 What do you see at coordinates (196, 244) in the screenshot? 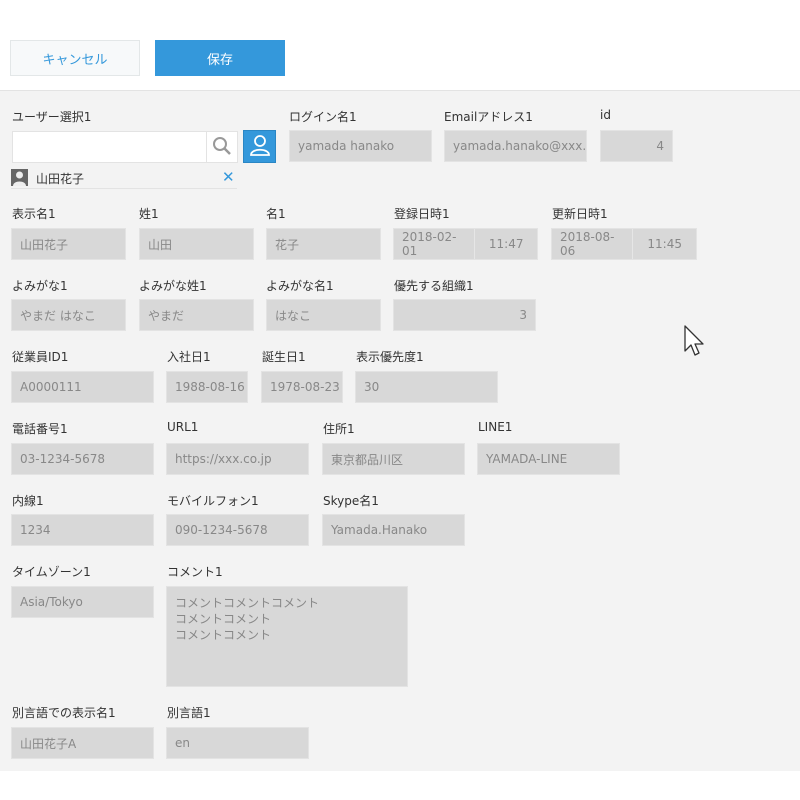
I see `surname-field: 山田` at bounding box center [196, 244].